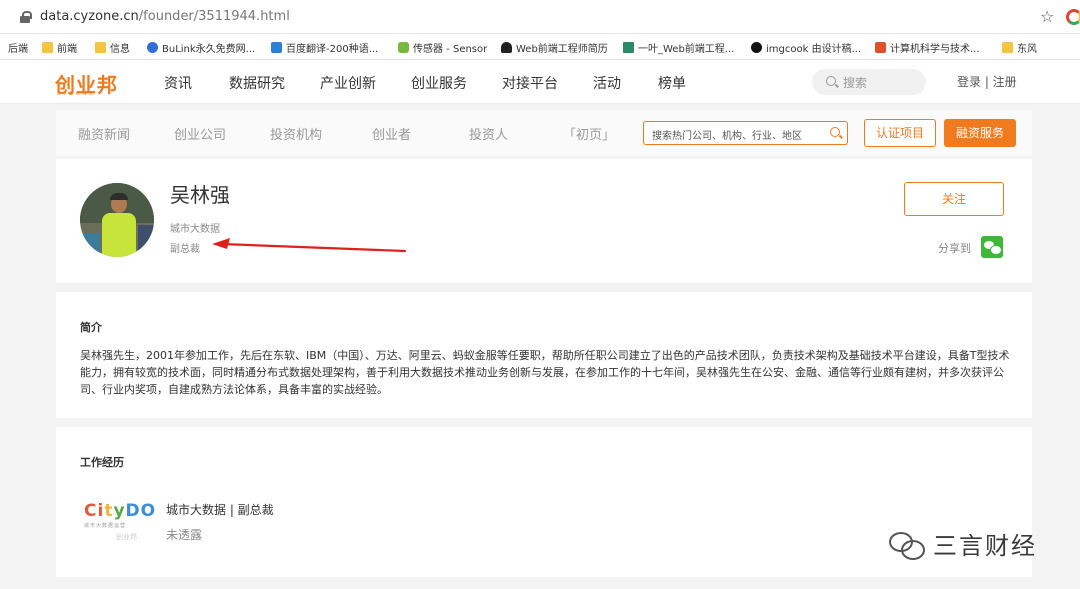 Image resolution: width=1080 pixels, height=589 pixels. What do you see at coordinates (1027, 49) in the screenshot?
I see `bookmark-label: 东风` at bounding box center [1027, 49].